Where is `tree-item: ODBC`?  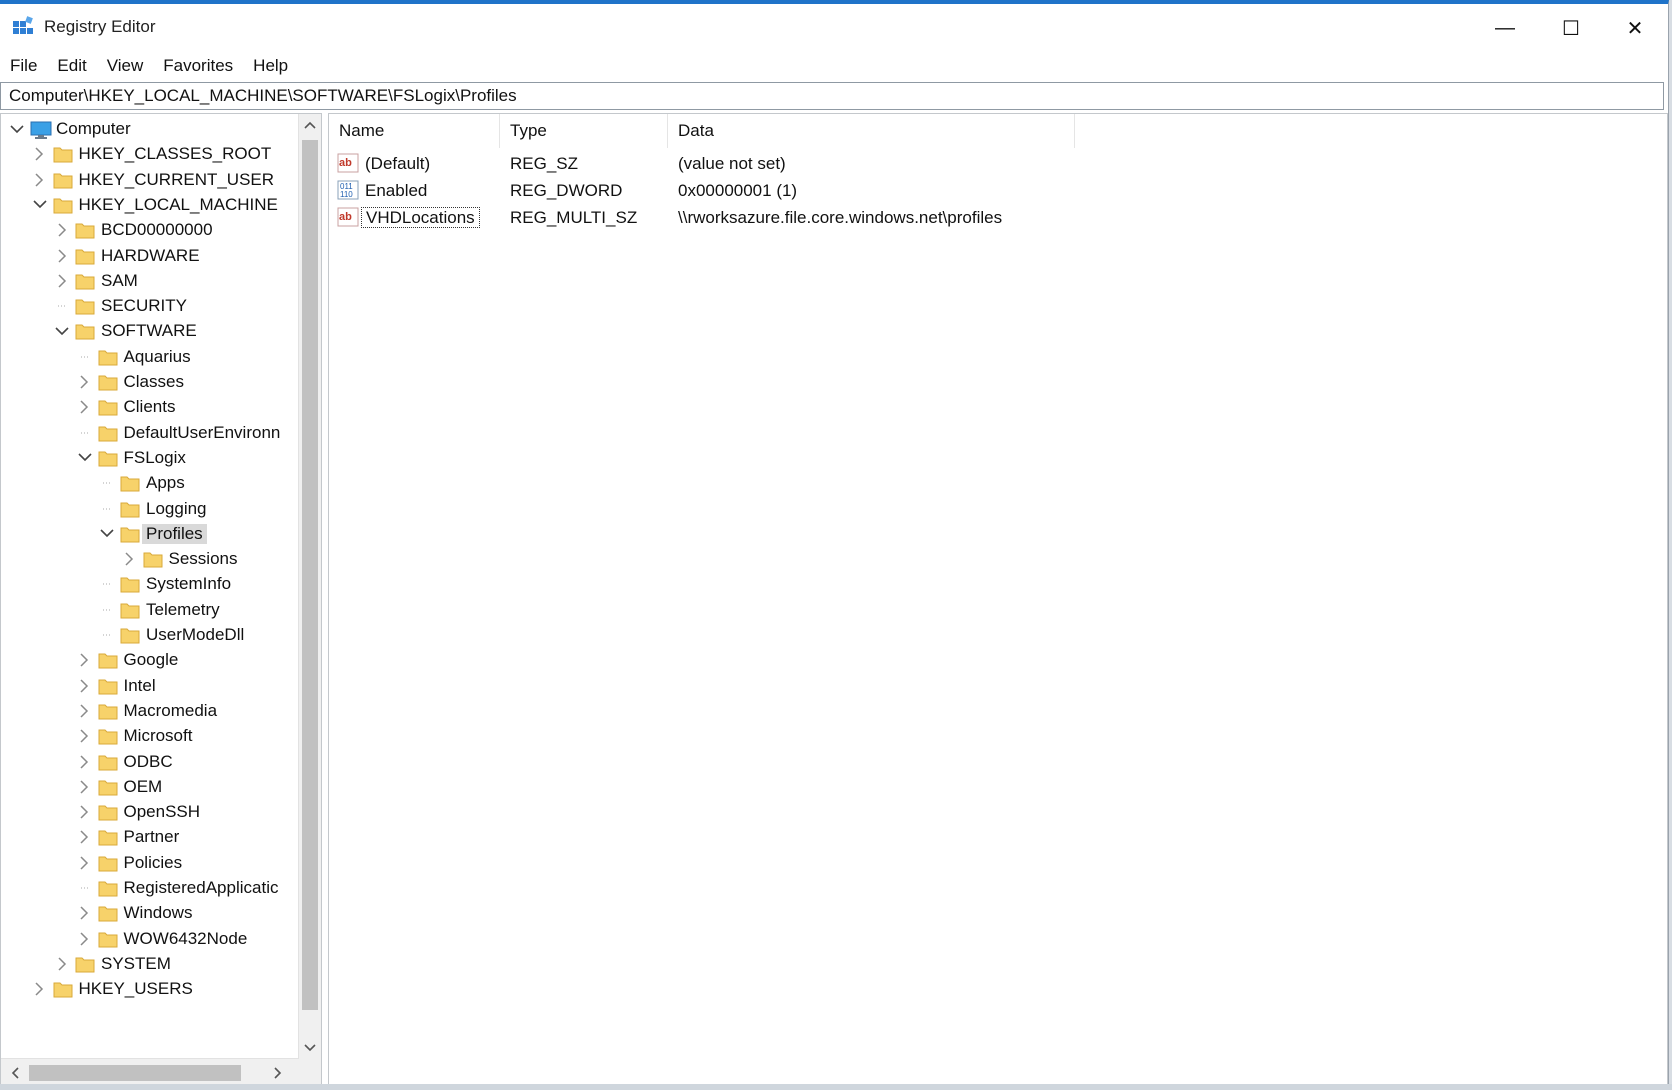
tree-item: ODBC is located at coordinates (125, 762).